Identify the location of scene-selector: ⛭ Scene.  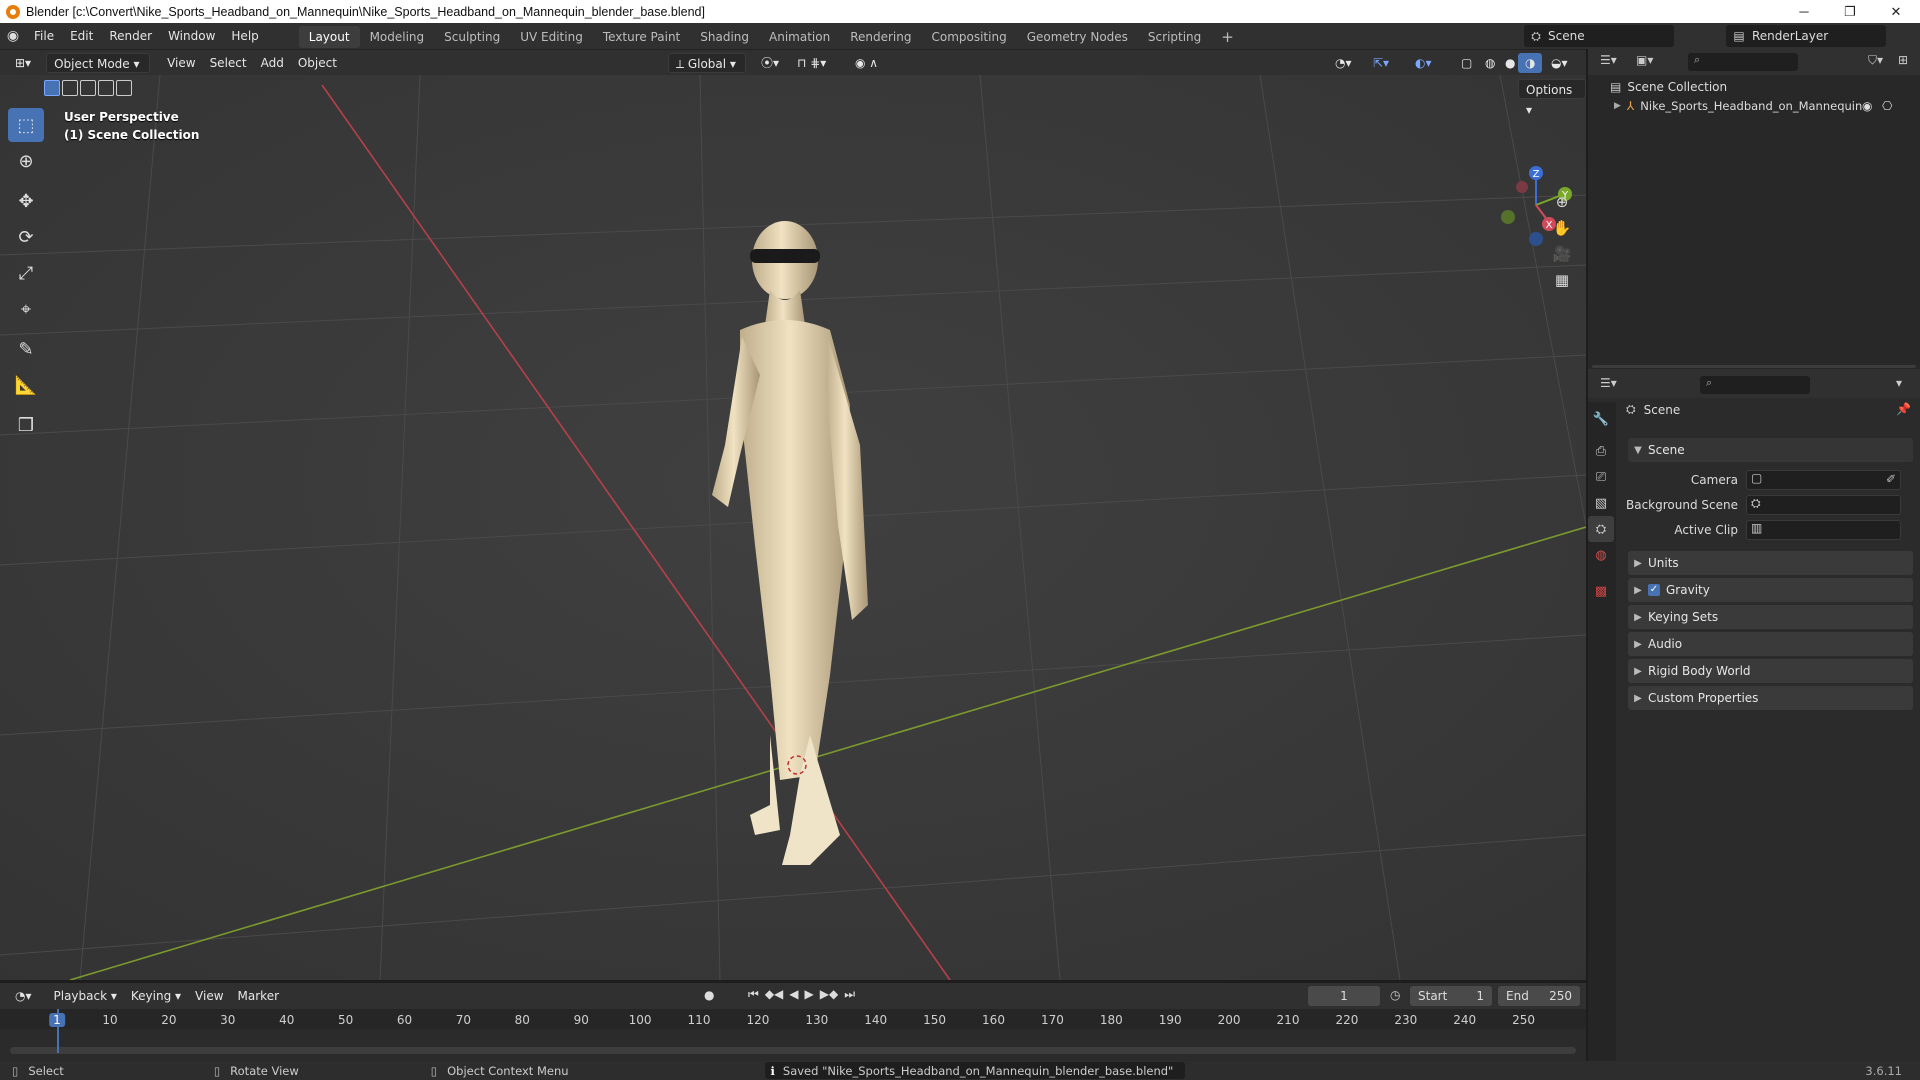
(1599, 36).